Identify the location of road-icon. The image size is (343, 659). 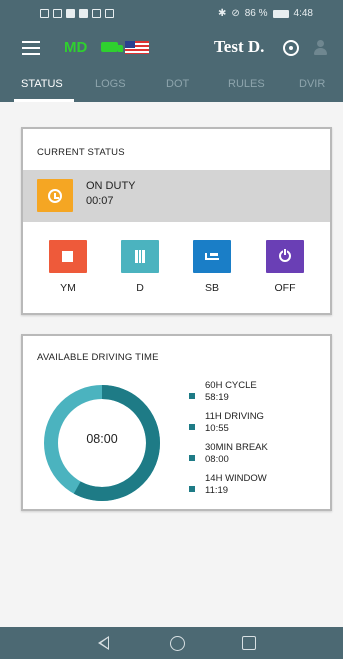
(140, 256).